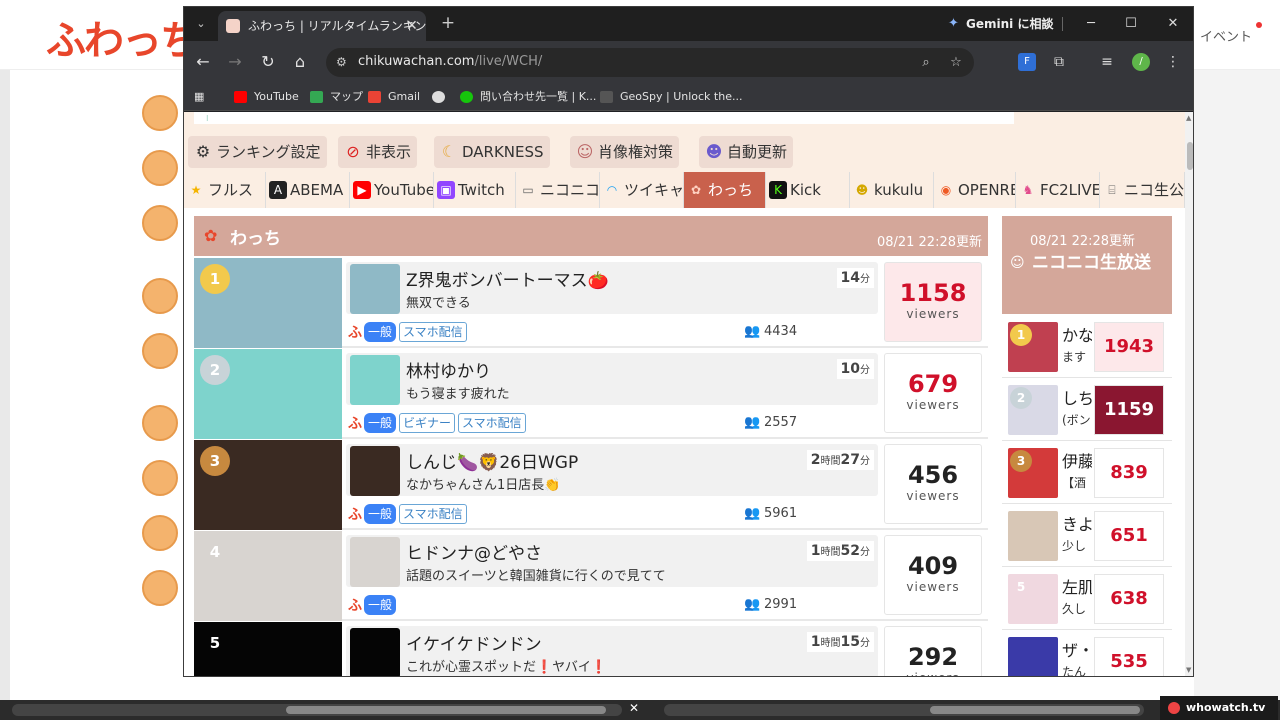  Describe the element at coordinates (1077, 397) in the screenshot. I see `streamer-name: しち` at that location.